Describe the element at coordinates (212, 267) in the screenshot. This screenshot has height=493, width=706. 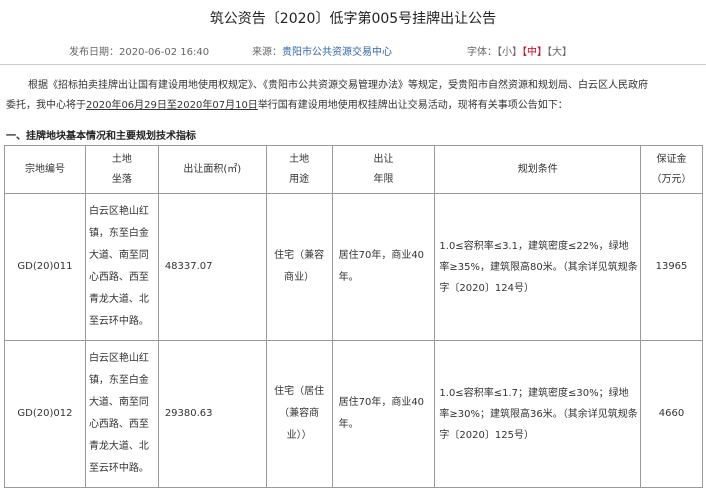
I see `cell-area: 48337.07` at that location.